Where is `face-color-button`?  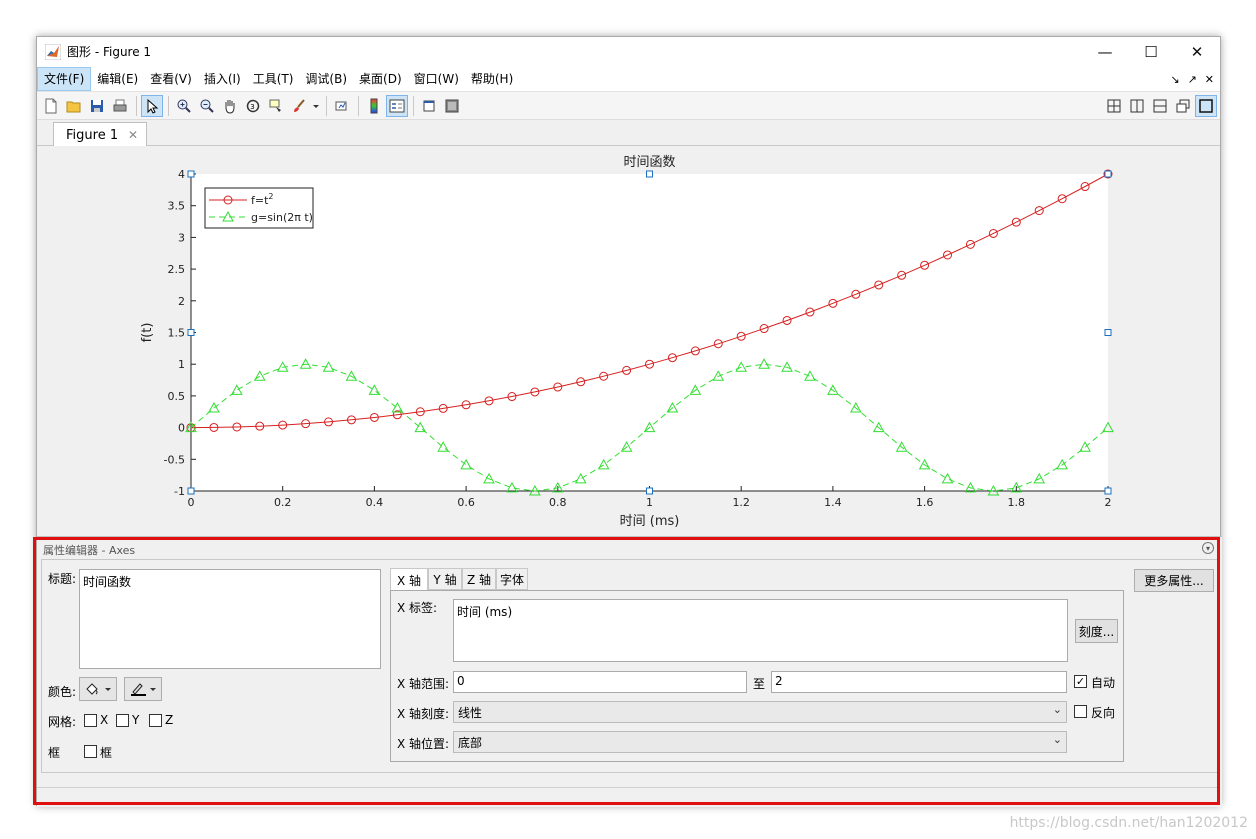 face-color-button is located at coordinates (98, 689).